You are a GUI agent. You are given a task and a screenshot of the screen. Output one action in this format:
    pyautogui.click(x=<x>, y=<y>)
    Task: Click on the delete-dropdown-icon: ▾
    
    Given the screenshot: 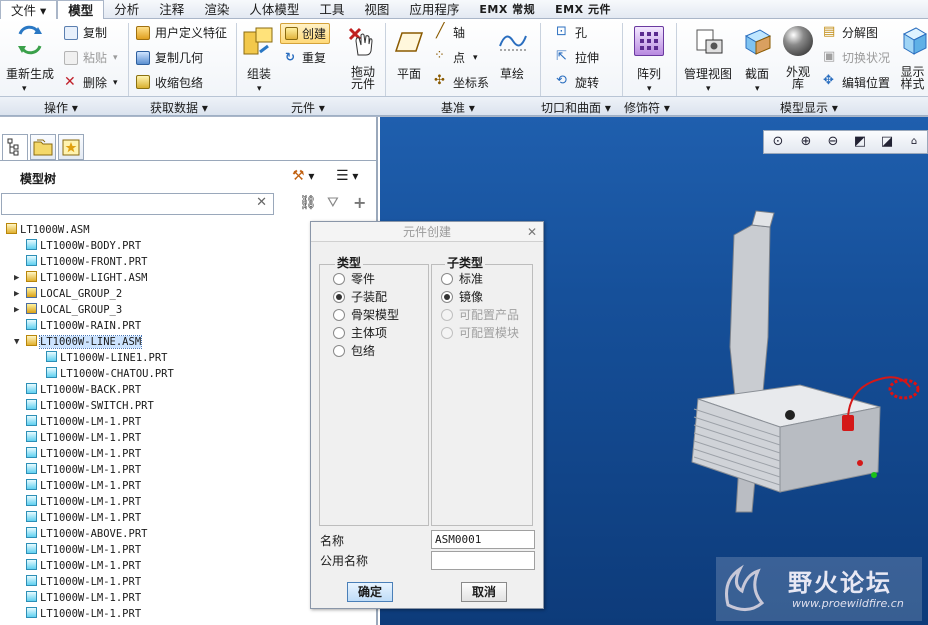 What is the action you would take?
    pyautogui.click(x=115, y=83)
    